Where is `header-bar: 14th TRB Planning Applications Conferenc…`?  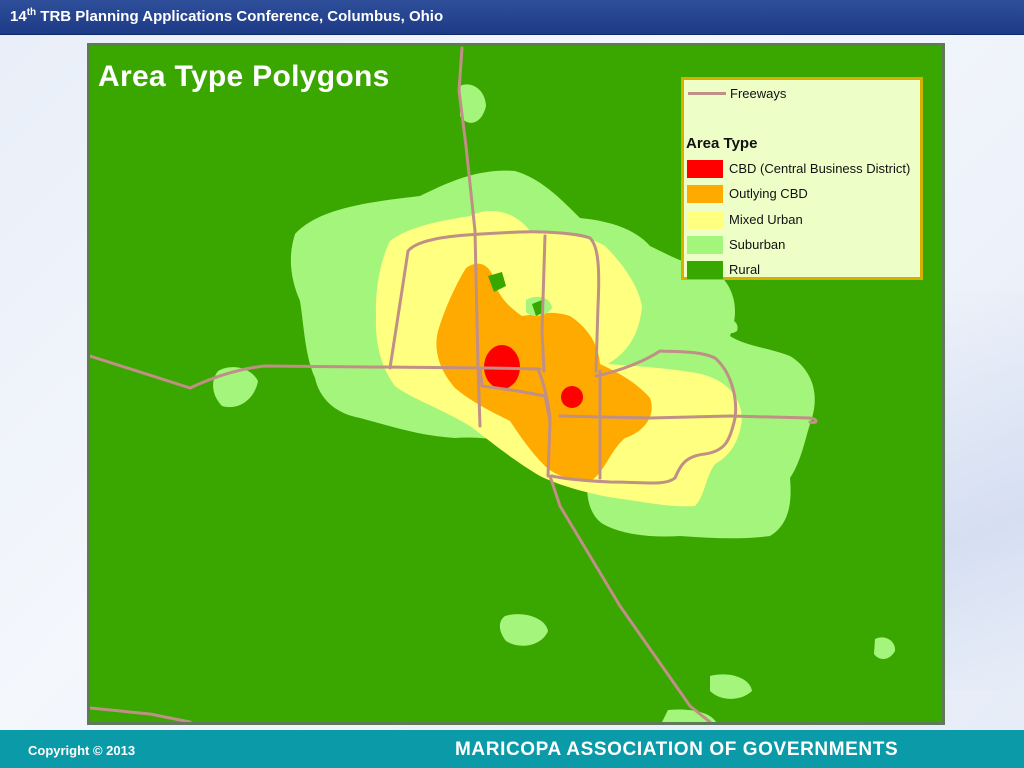
header-bar: 14th TRB Planning Applications Conferenc… is located at coordinates (512, 17).